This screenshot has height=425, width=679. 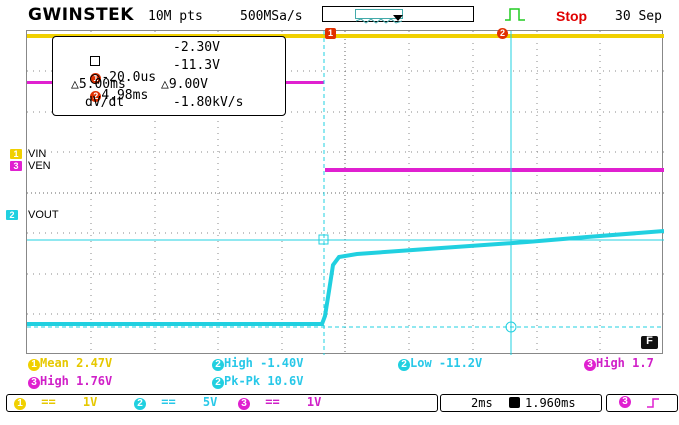 I want to click on ch2-scale-readout: 2 == 5V, so click(x=175, y=402).